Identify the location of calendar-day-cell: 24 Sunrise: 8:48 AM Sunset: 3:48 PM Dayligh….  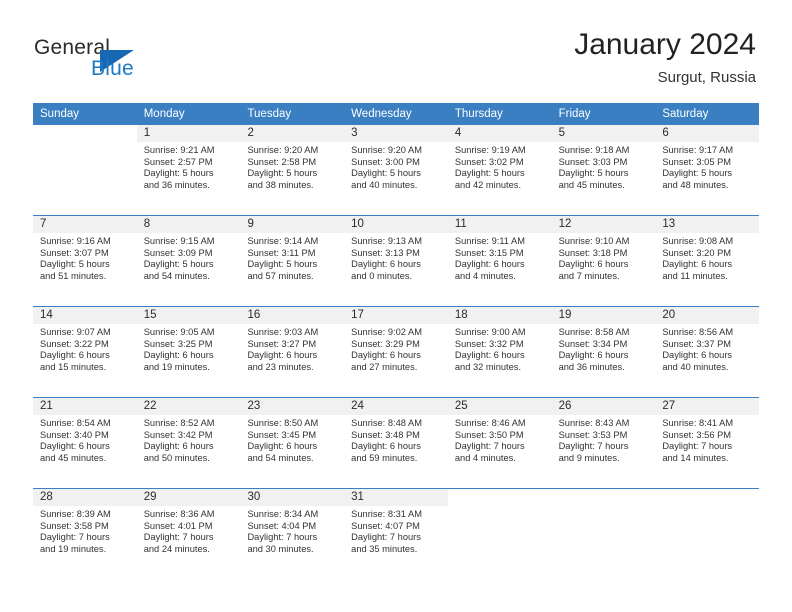
(396, 443).